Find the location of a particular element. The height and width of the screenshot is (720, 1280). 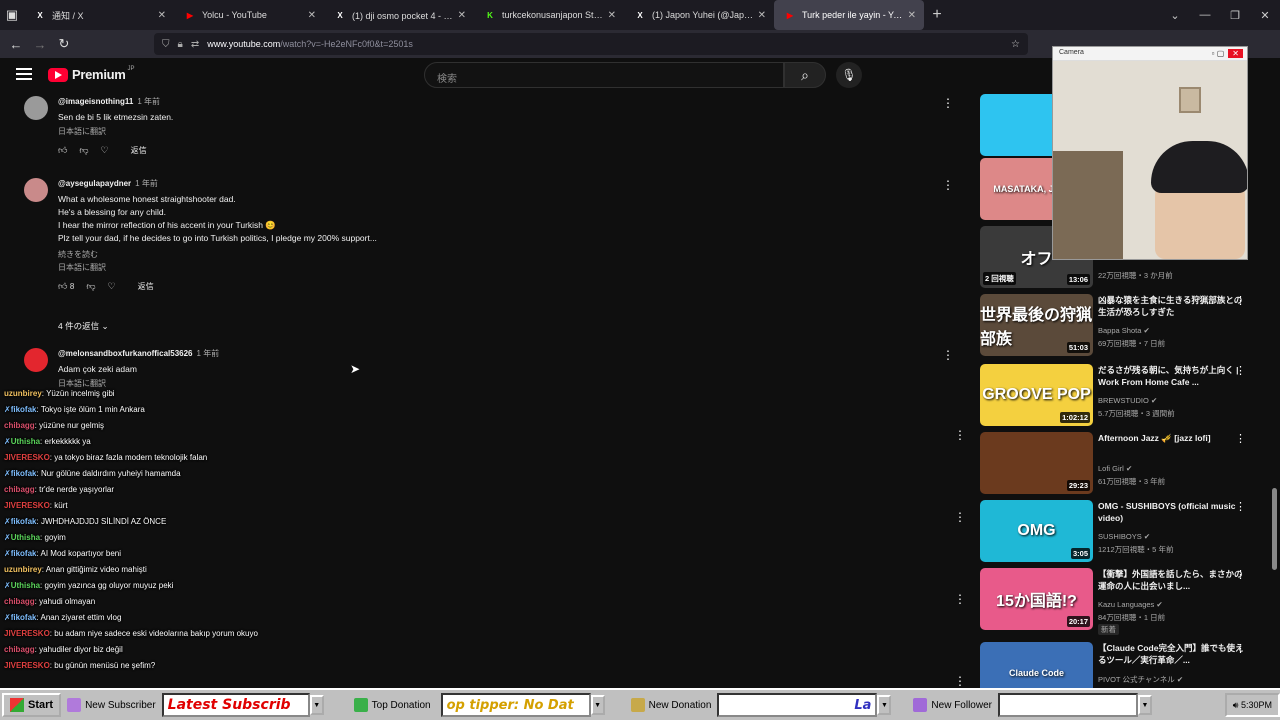

channel-name: PIVOT 公式チャンネル ✔ is located at coordinates (1140, 679).